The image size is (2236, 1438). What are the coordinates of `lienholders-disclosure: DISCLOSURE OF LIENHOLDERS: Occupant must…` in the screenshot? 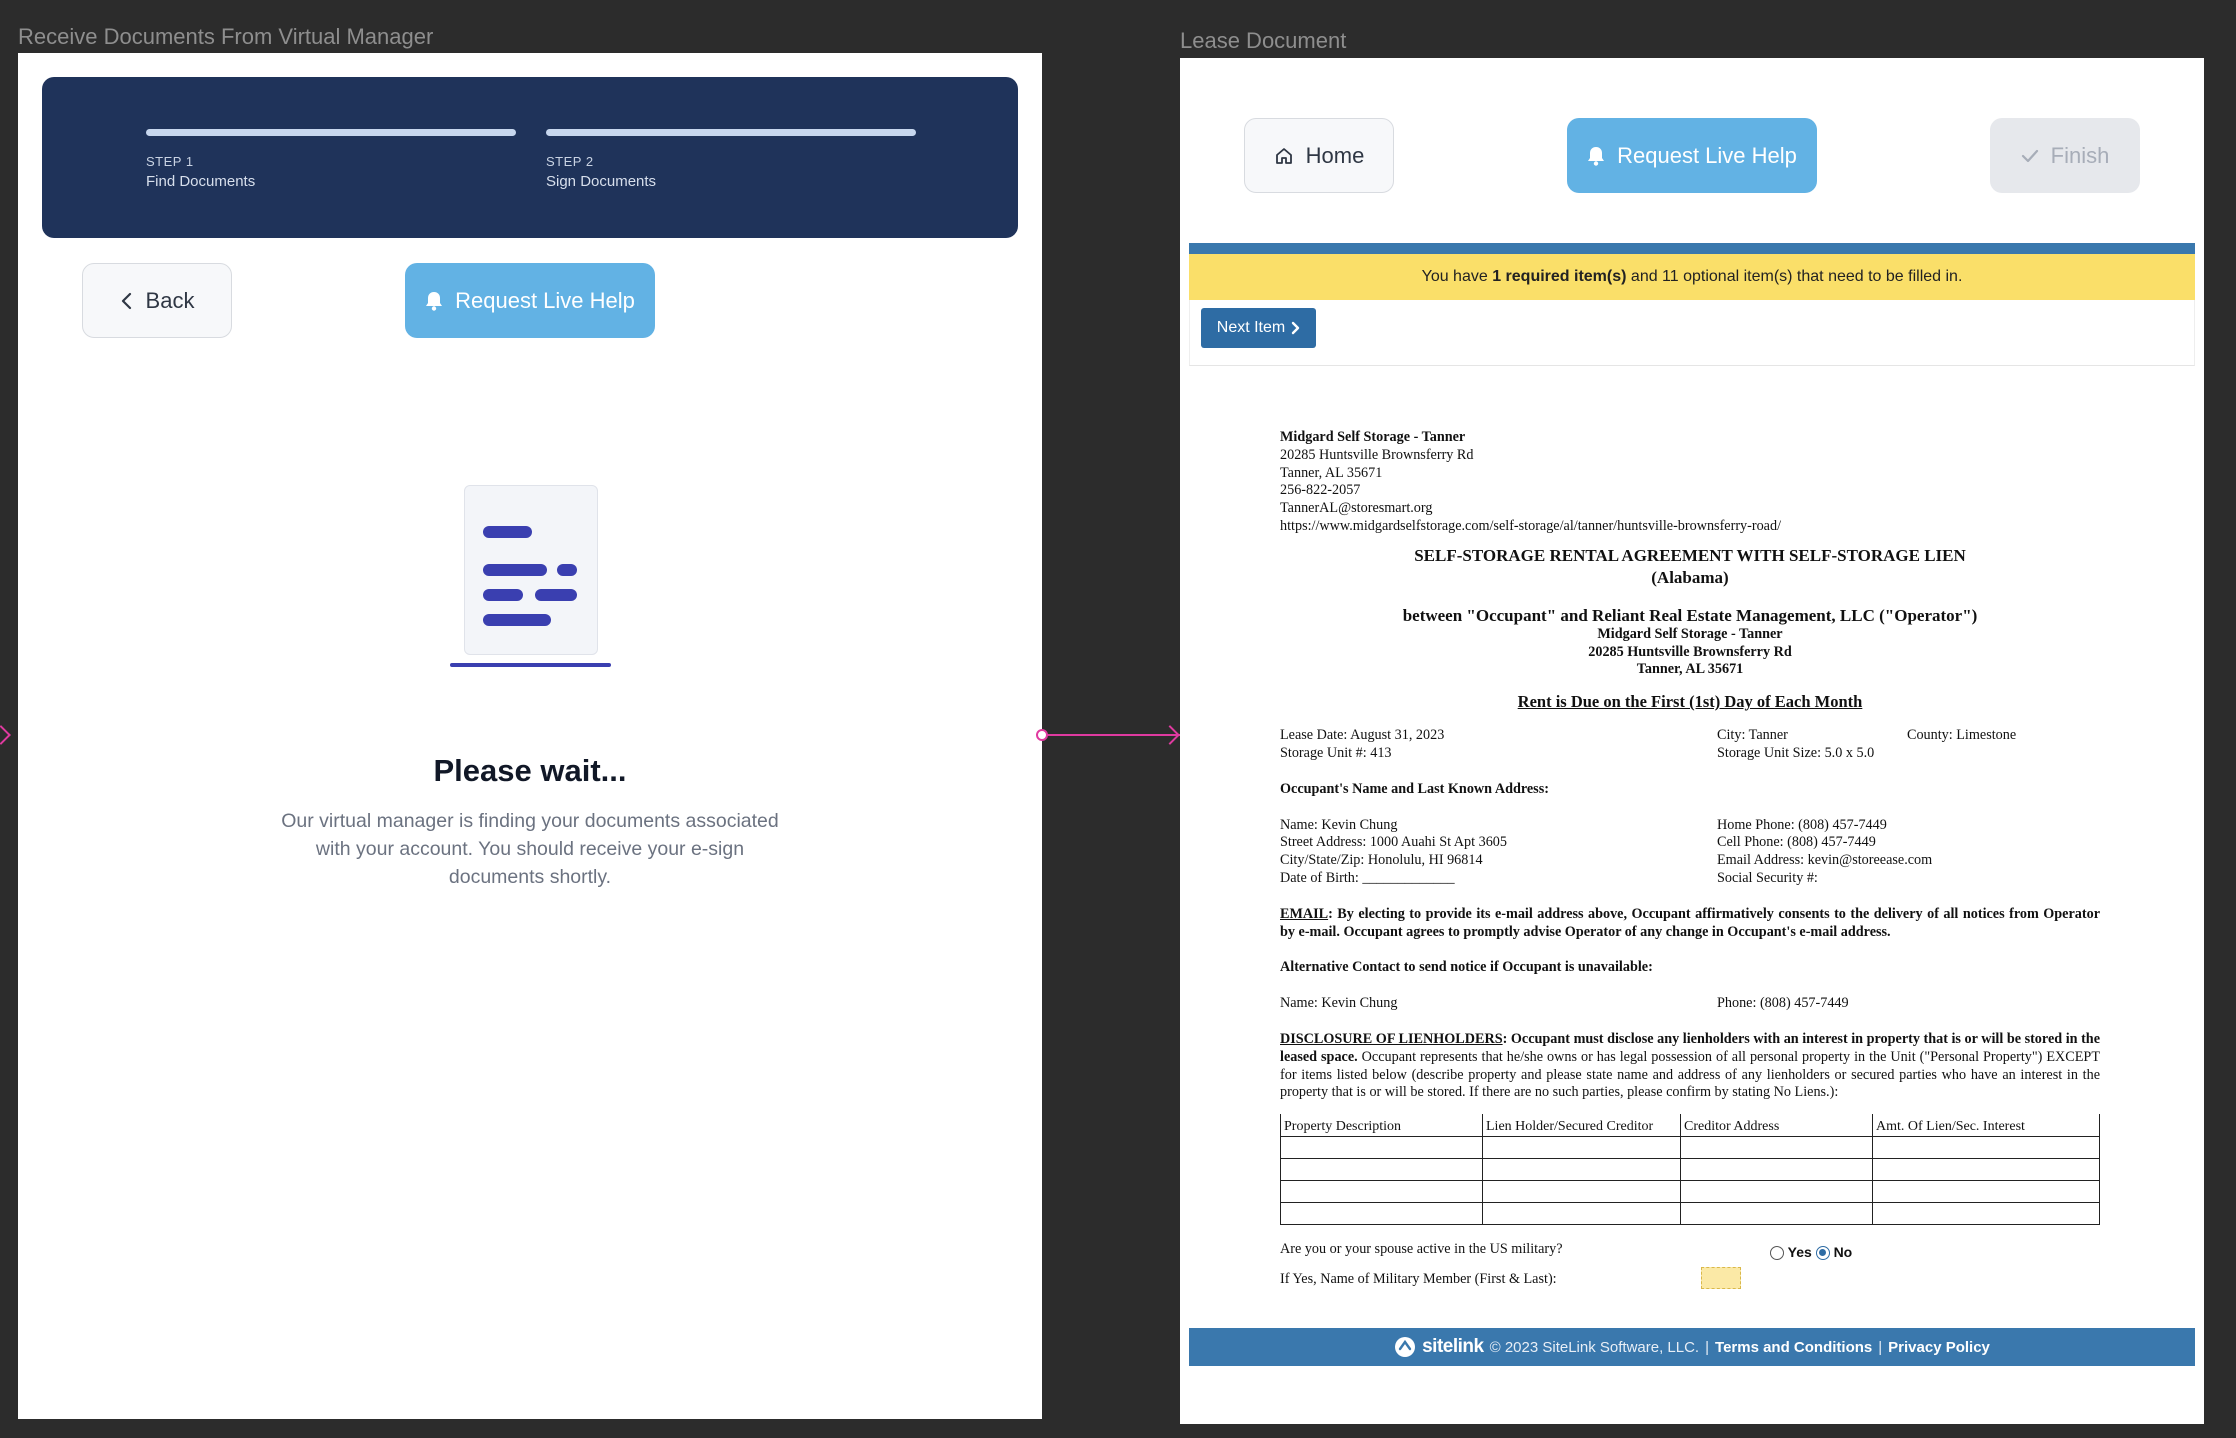 It's located at (1690, 1066).